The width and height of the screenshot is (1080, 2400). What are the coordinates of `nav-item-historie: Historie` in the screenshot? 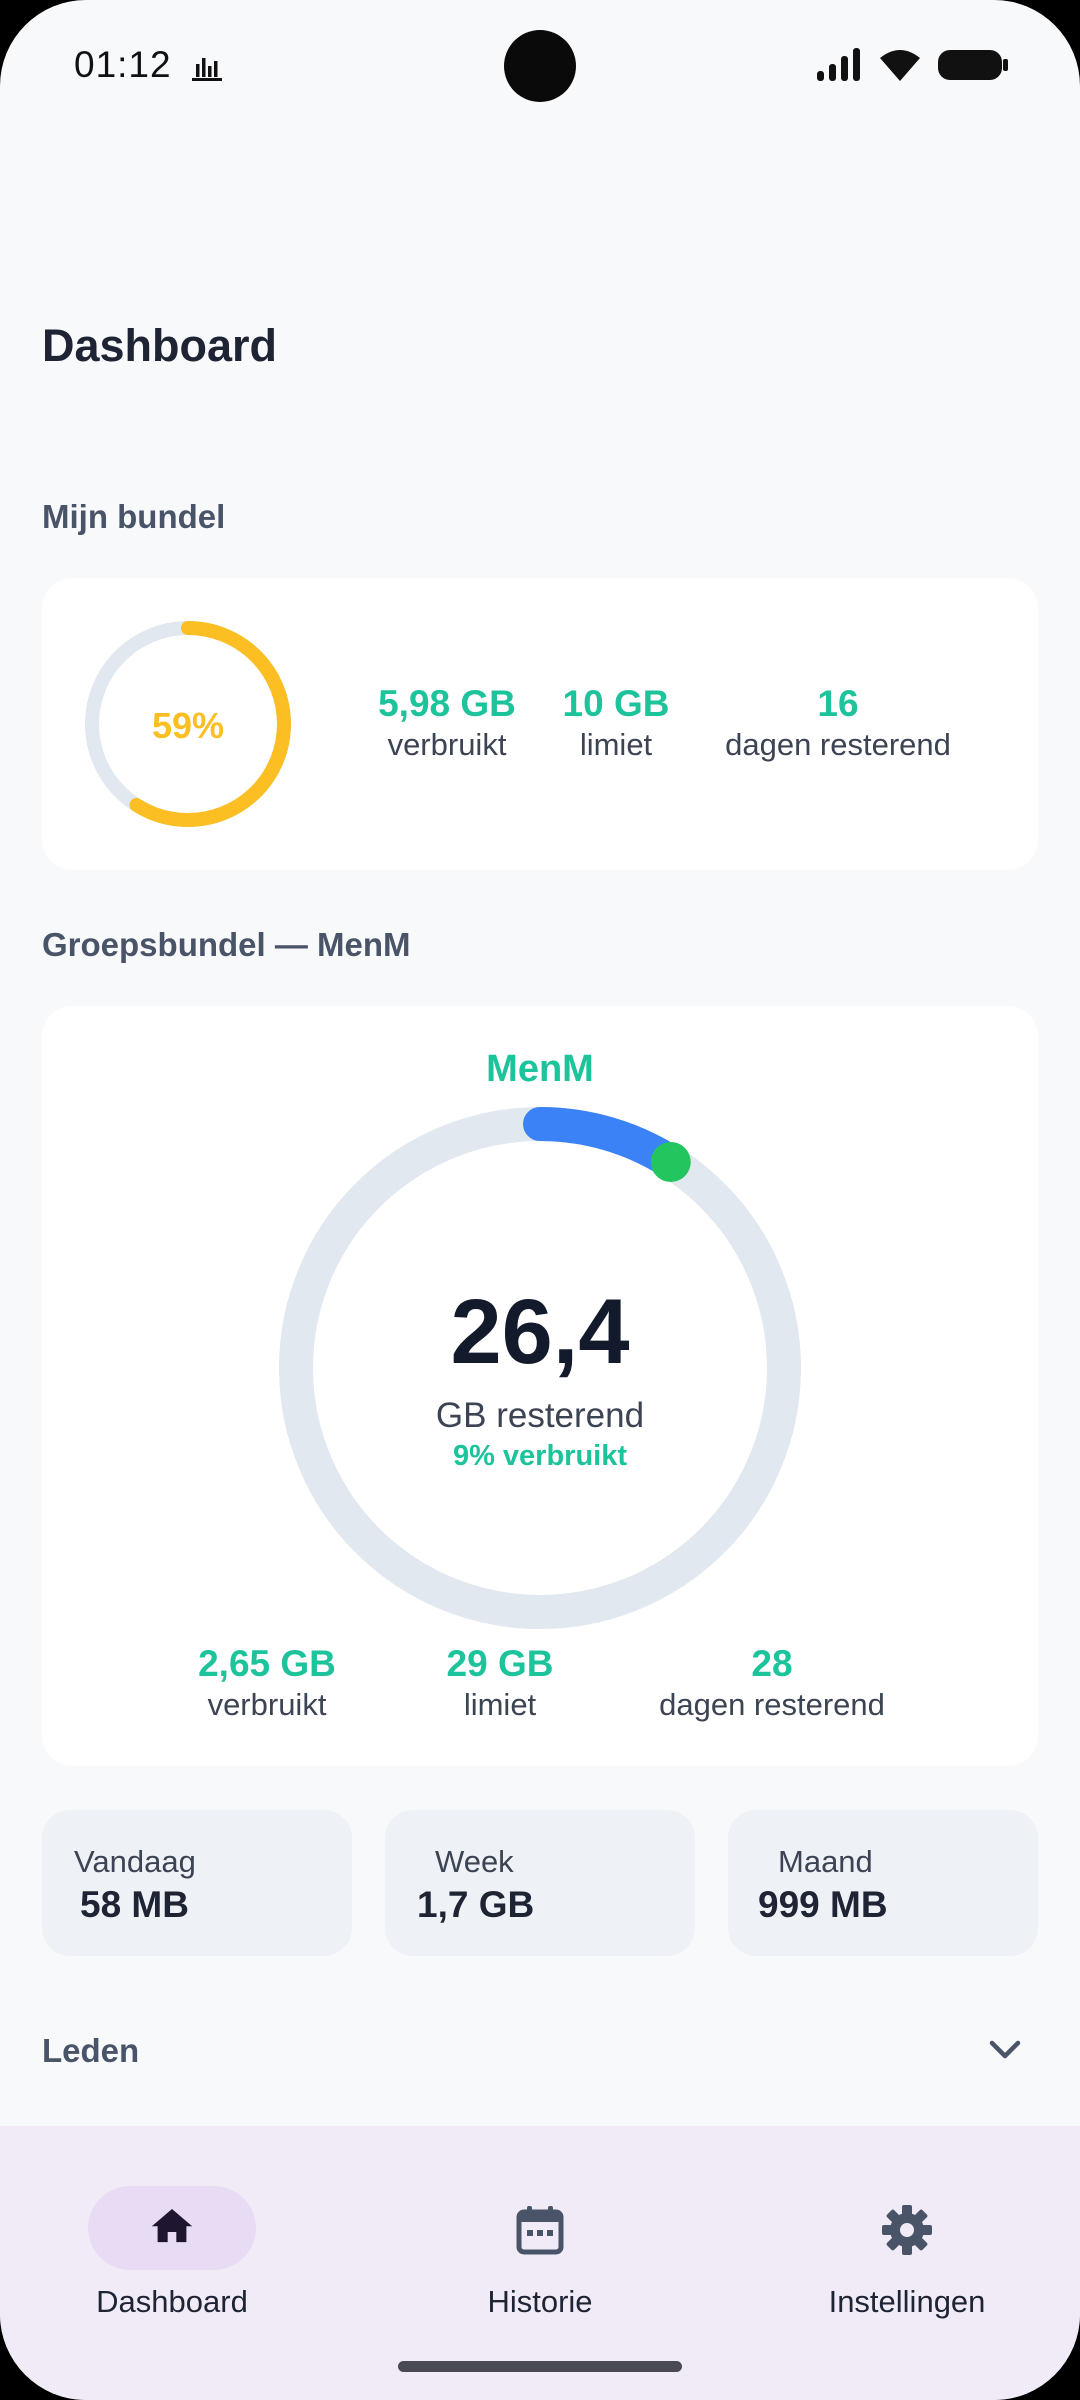 It's located at (540, 2237).